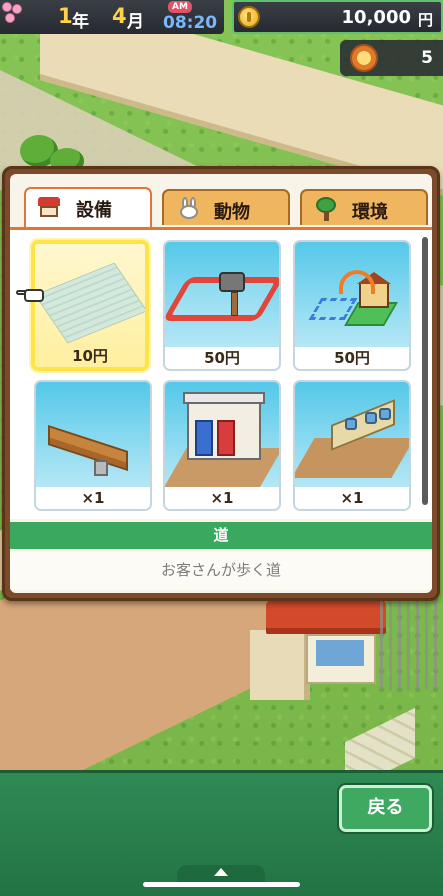  I want to click on item-bench: ×1, so click(93, 445).